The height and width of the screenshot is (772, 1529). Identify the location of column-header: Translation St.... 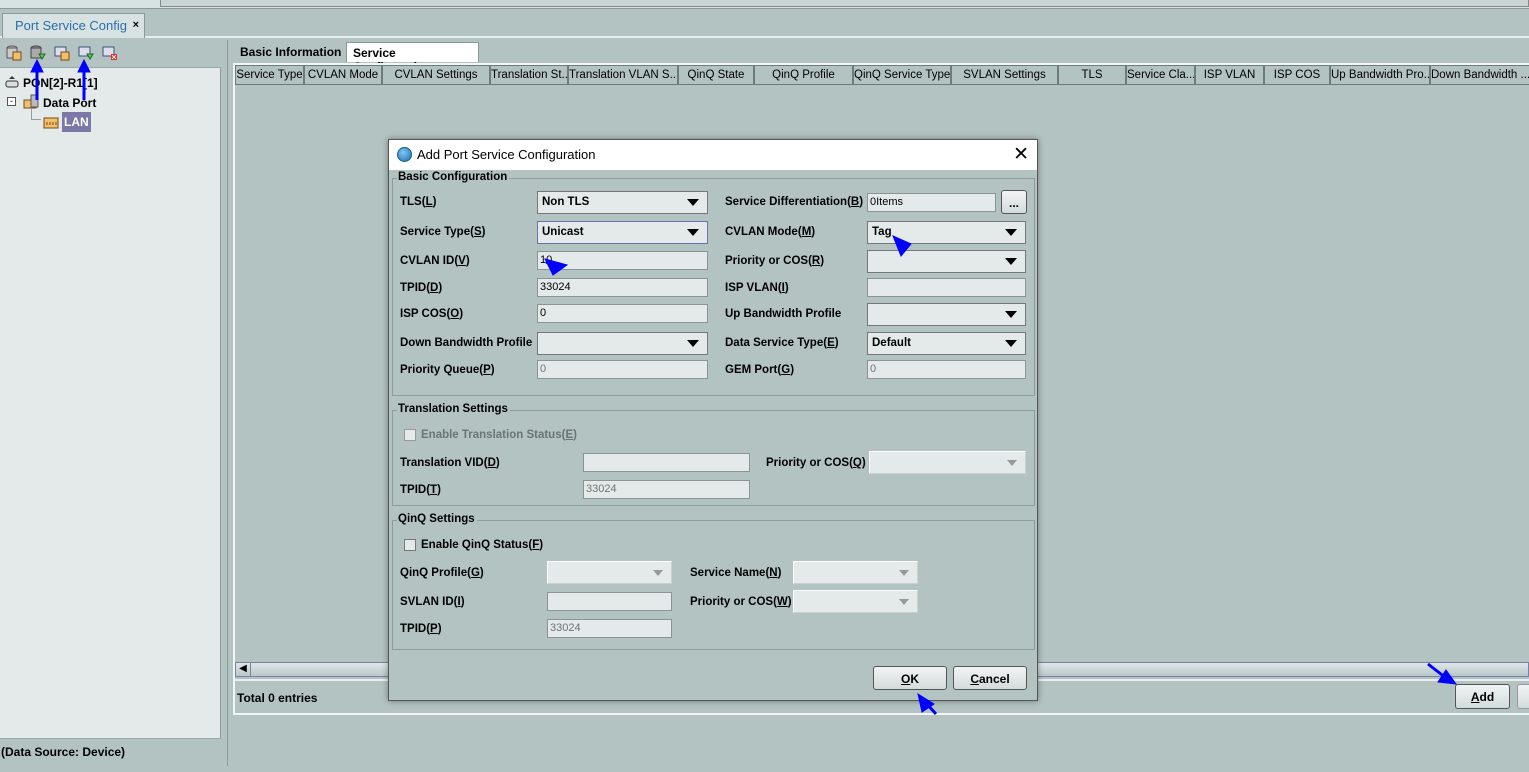
(529, 75).